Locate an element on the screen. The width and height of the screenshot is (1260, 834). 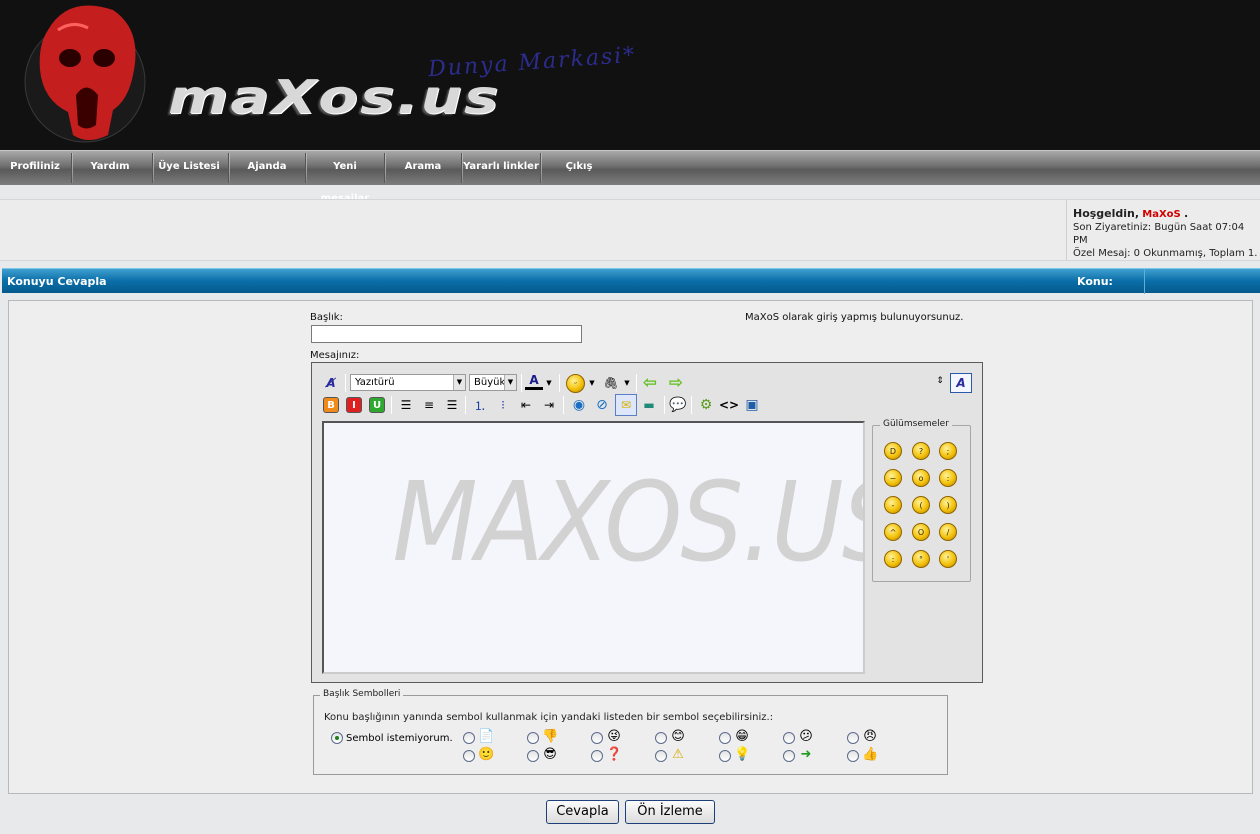
switch-mode-icon: A is located at coordinates (961, 383).